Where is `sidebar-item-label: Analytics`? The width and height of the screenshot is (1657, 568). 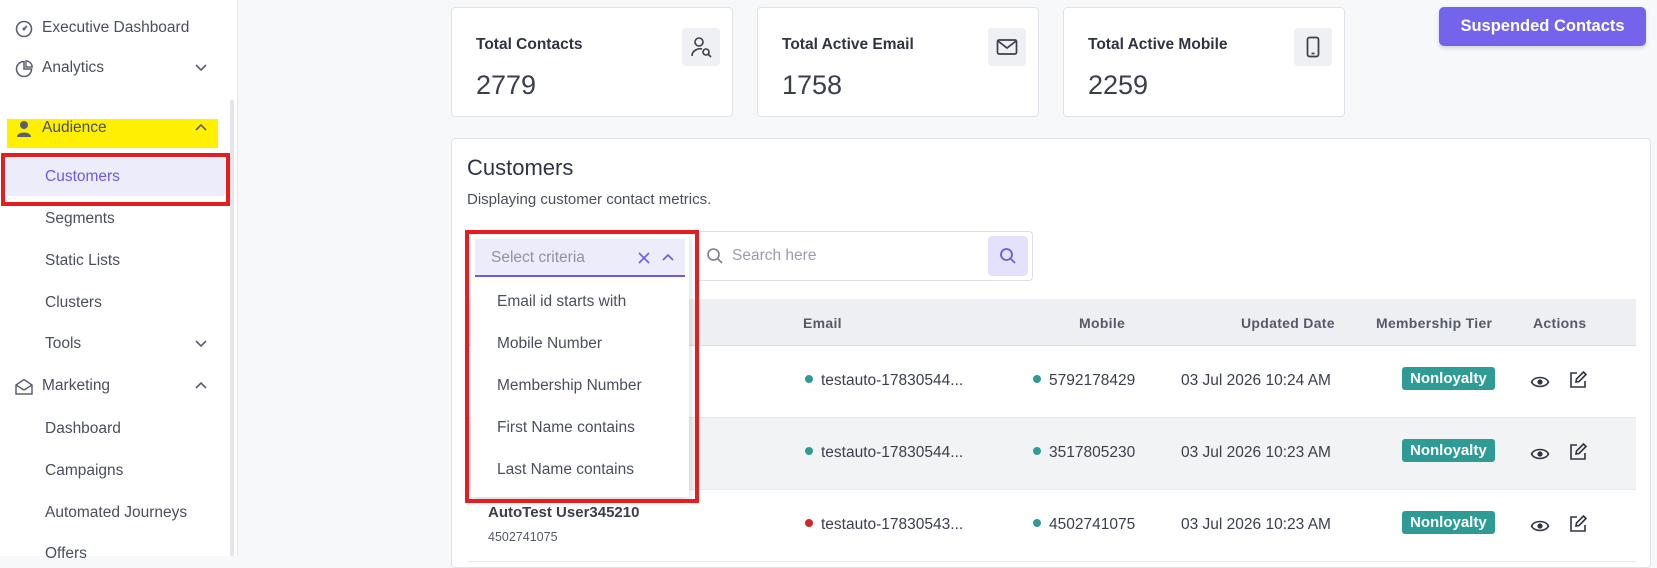
sidebar-item-label: Analytics is located at coordinates (73, 67).